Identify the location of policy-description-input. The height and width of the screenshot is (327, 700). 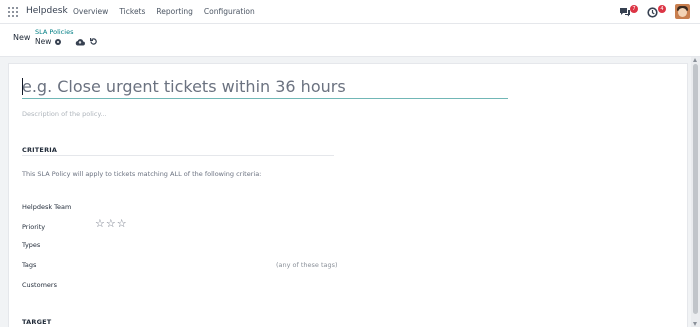
(172, 114).